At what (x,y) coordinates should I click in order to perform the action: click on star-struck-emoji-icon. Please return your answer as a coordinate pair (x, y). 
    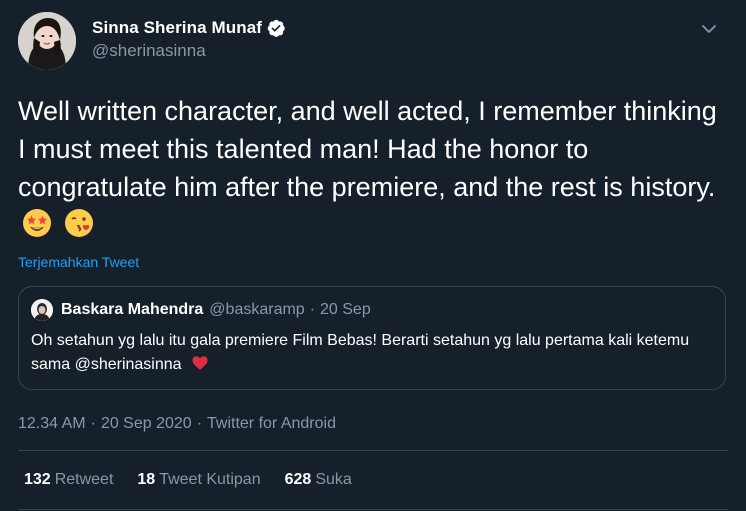
    Looking at the image, I should click on (37, 223).